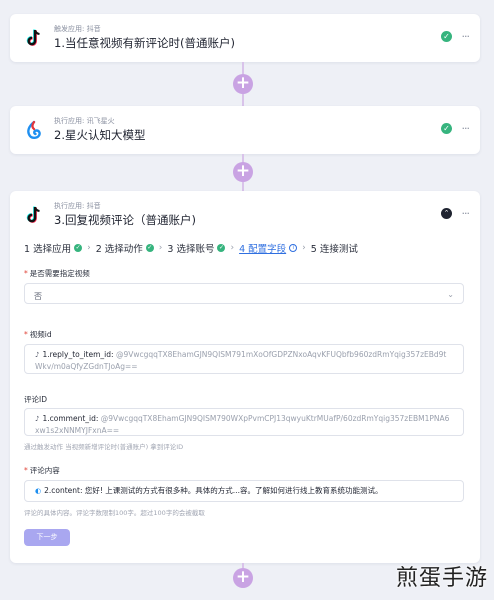 The image size is (494, 600). I want to click on field-hint: 评论的具体内容。评论字数限制100字。超过100字的会被截取, so click(114, 513).